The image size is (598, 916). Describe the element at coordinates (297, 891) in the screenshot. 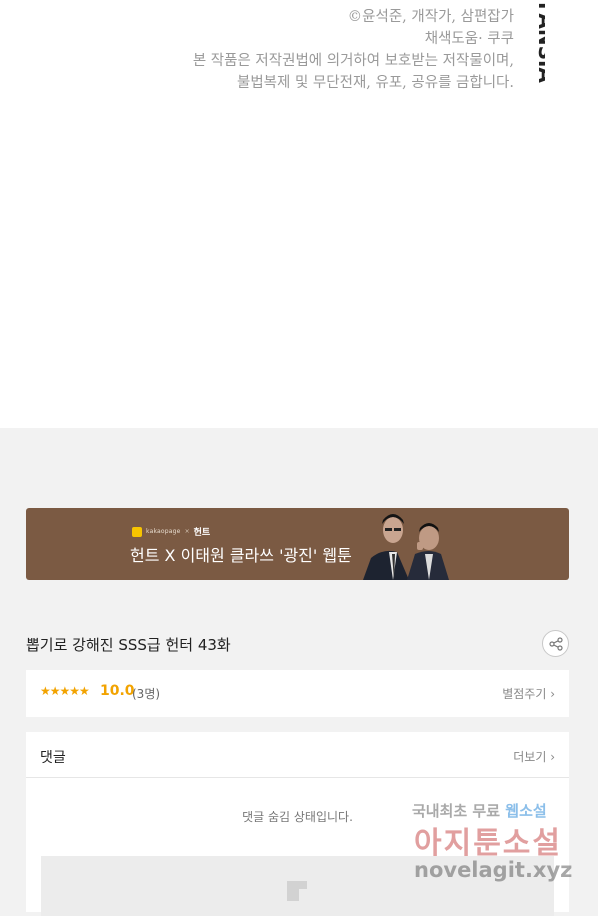

I see `image-placeholder-icon` at that location.